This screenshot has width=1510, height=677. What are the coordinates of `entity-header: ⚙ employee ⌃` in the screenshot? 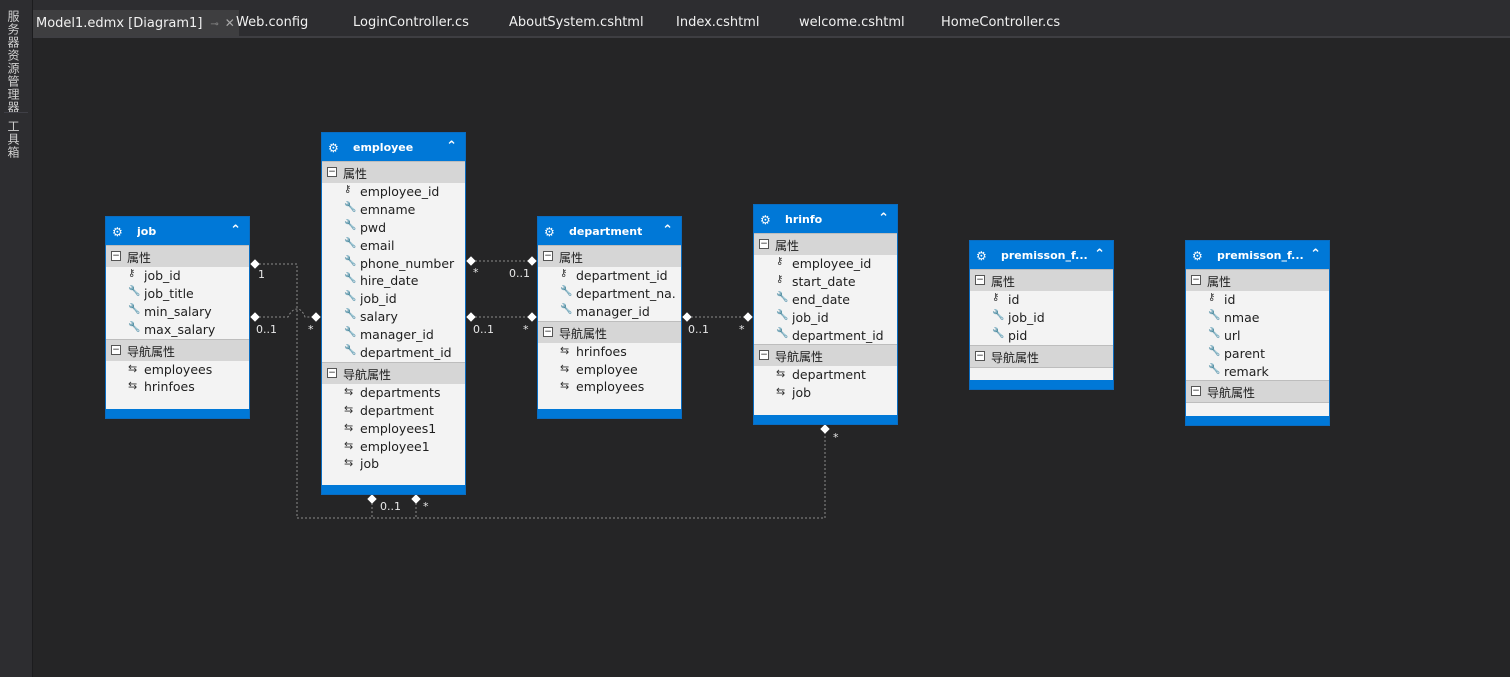 It's located at (393, 147).